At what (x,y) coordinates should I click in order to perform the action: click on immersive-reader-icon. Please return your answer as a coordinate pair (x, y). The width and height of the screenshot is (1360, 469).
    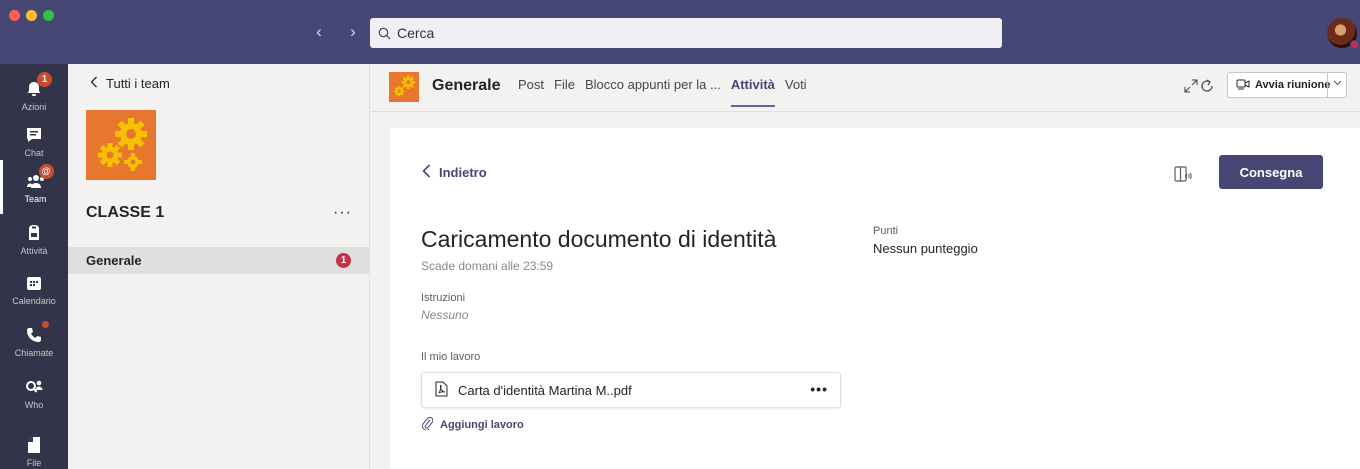
    Looking at the image, I should click on (1183, 175).